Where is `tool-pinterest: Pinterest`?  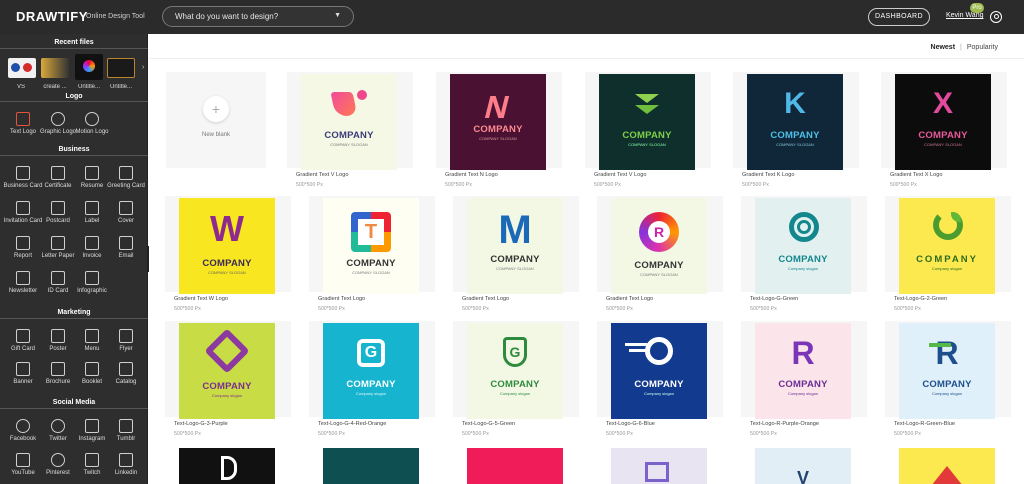 tool-pinterest: Pinterest is located at coordinates (58, 468).